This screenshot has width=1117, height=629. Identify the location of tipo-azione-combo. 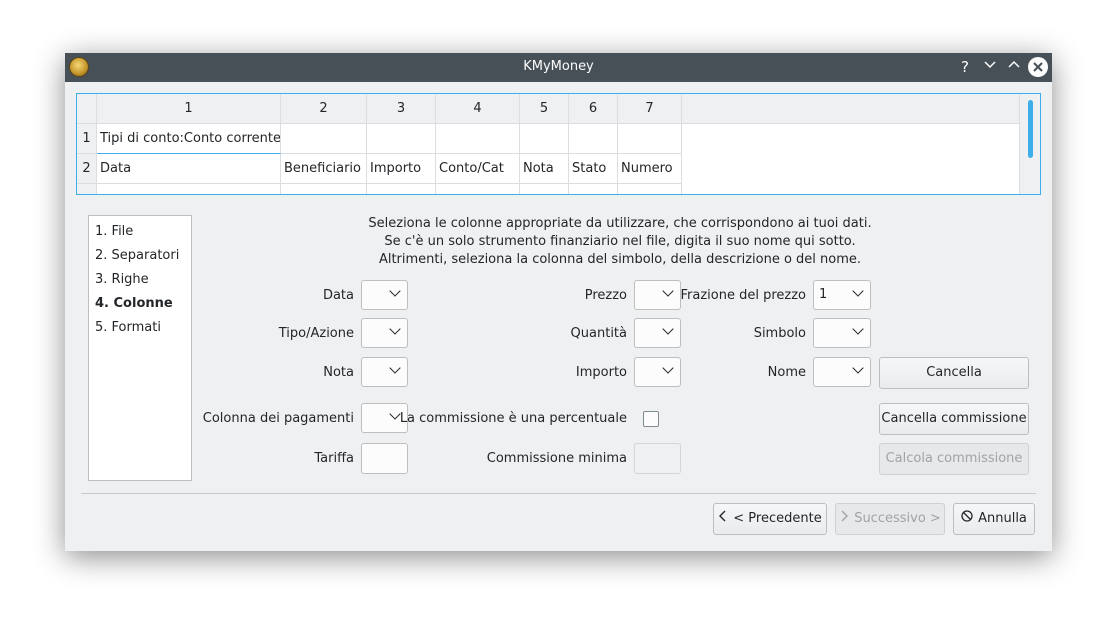
(384, 333).